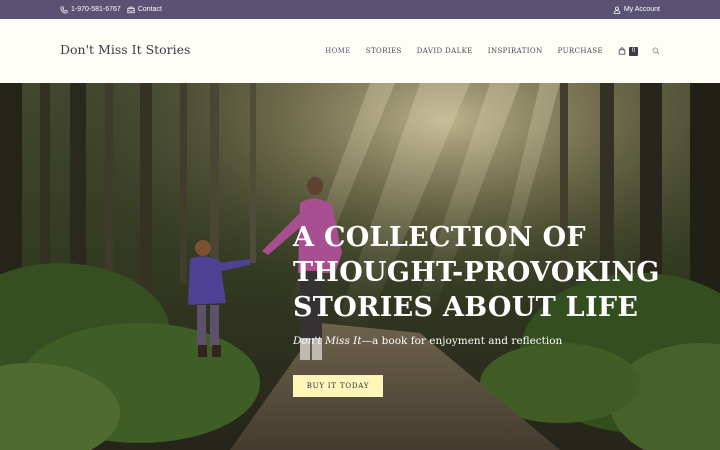 The image size is (720, 450). Describe the element at coordinates (515, 51) in the screenshot. I see `nav-item-inspiration: INSPIRATION` at that location.